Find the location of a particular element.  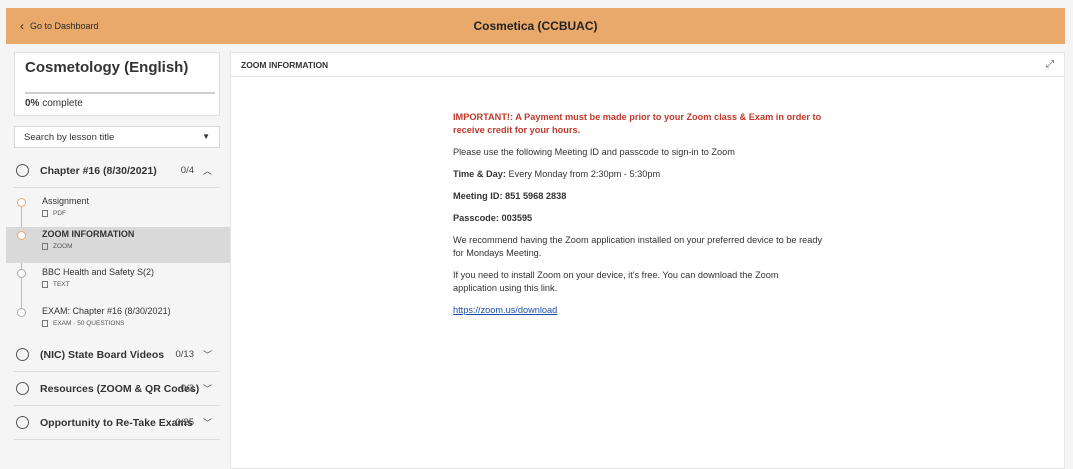

progress-text: 0% complete is located at coordinates (54, 103).